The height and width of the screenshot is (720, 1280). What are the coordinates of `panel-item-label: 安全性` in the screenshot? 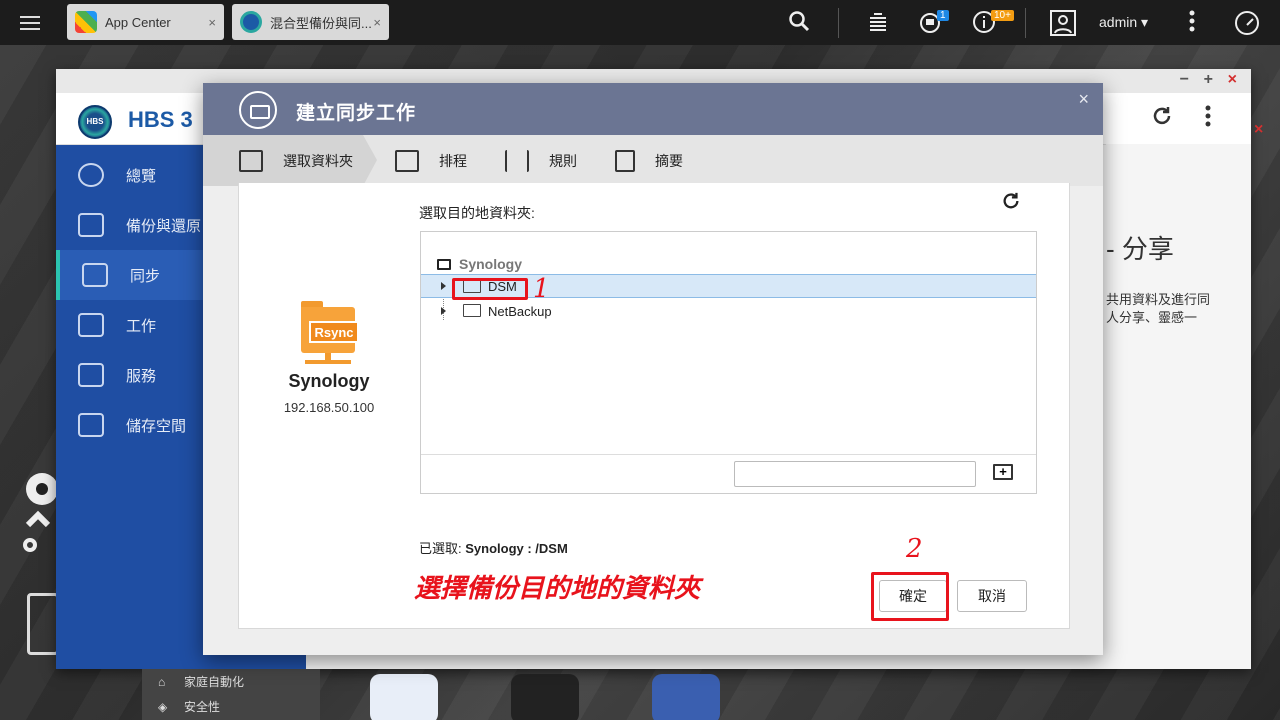 It's located at (202, 707).